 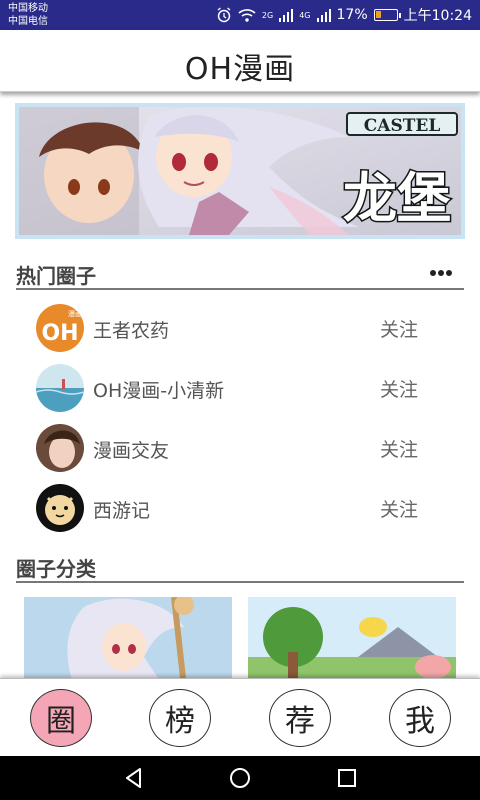 What do you see at coordinates (397, 198) in the screenshot?
I see `banner-logo-cn: 龙堡` at bounding box center [397, 198].